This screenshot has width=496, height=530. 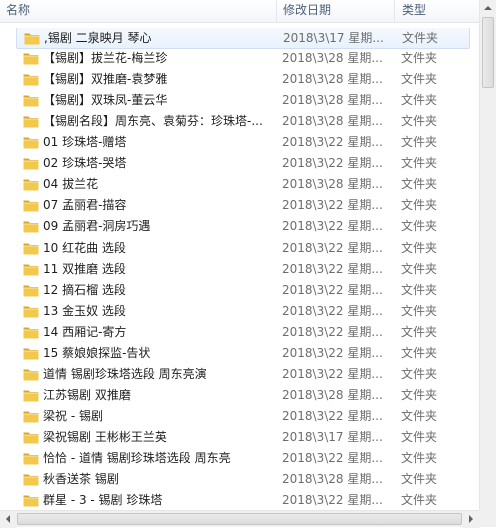 I want to click on folder-name: ,锡剧 二泉映月 琴心, so click(x=98, y=38).